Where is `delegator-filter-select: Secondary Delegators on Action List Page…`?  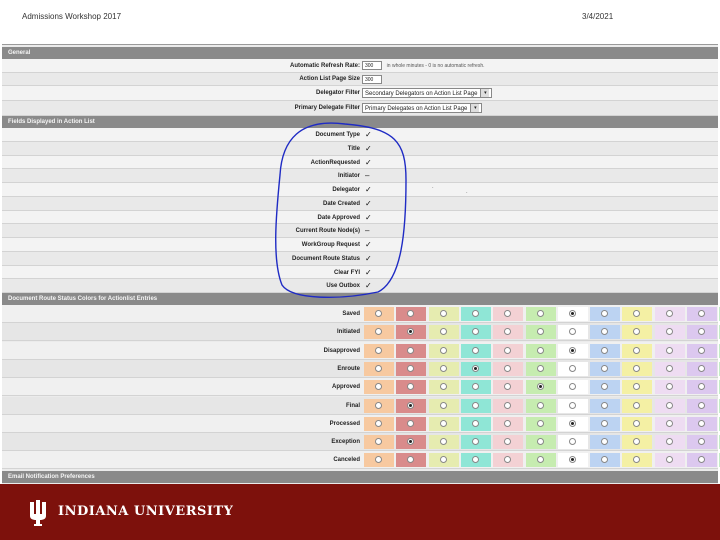 delegator-filter-select: Secondary Delegators on Action List Page… is located at coordinates (427, 93).